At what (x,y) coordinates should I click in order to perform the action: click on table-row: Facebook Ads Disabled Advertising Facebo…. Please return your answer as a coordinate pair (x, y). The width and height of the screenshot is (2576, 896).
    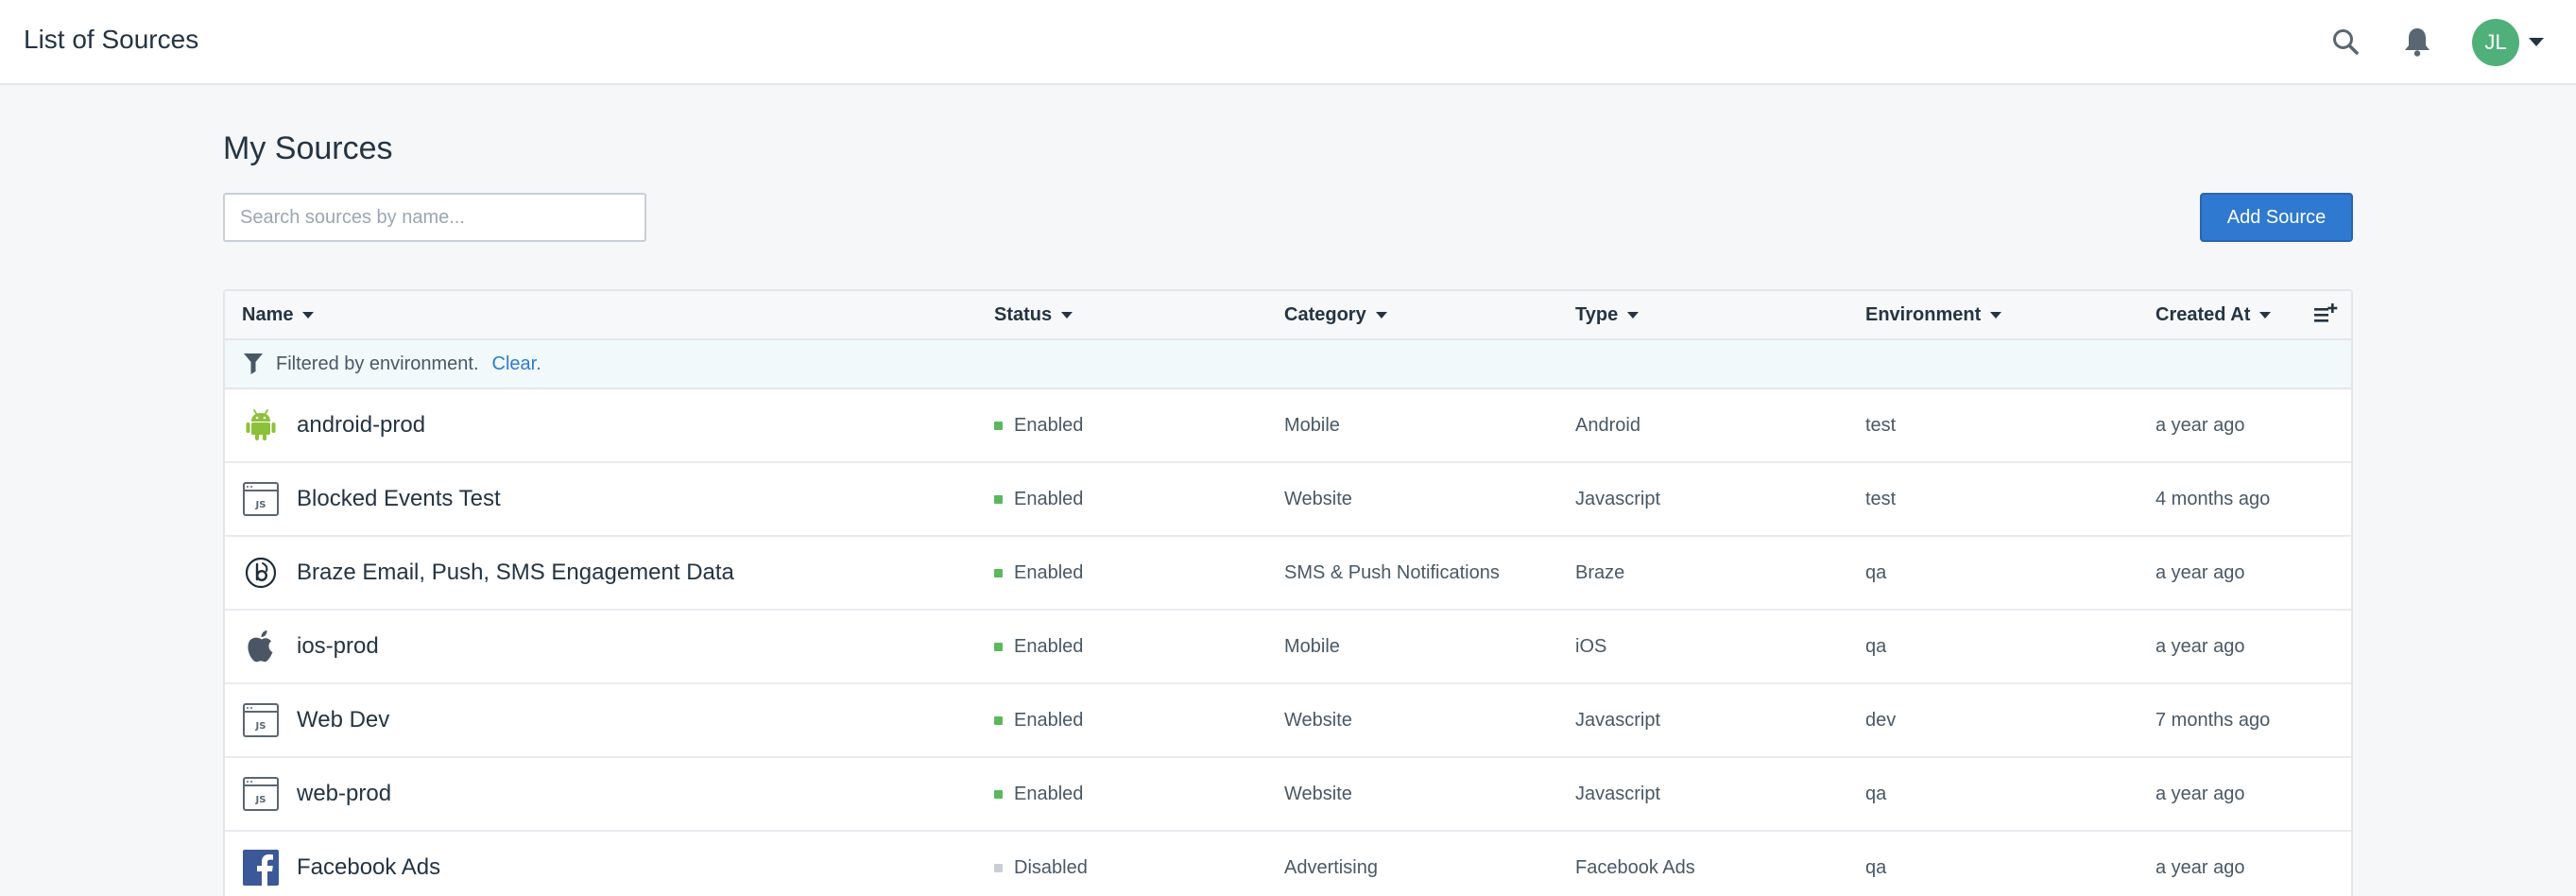
    Looking at the image, I should click on (1288, 864).